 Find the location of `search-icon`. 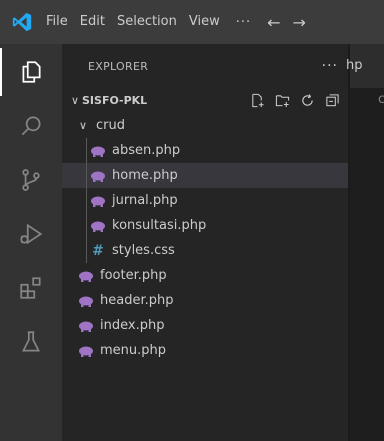

search-icon is located at coordinates (31, 126).